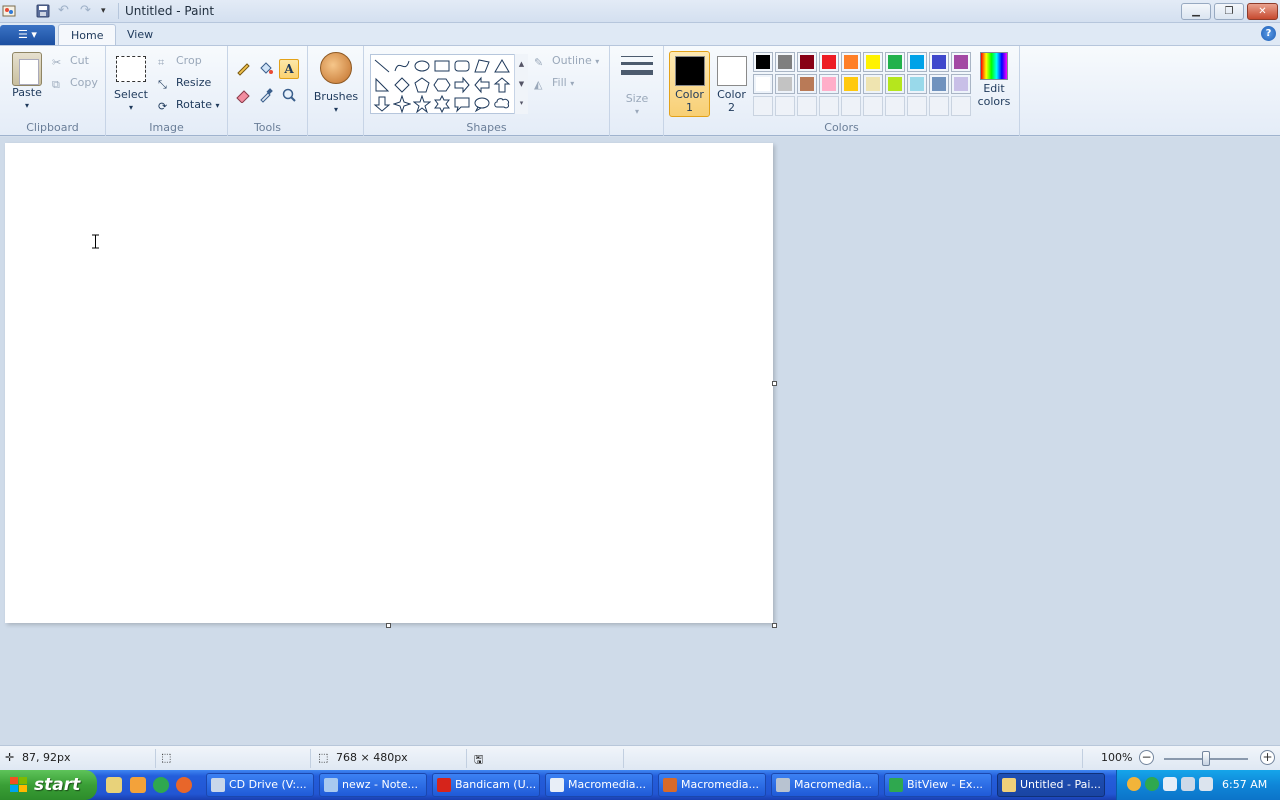 This screenshot has width=1280, height=800. What do you see at coordinates (382, 85) in the screenshot?
I see `right-triangle-shape` at bounding box center [382, 85].